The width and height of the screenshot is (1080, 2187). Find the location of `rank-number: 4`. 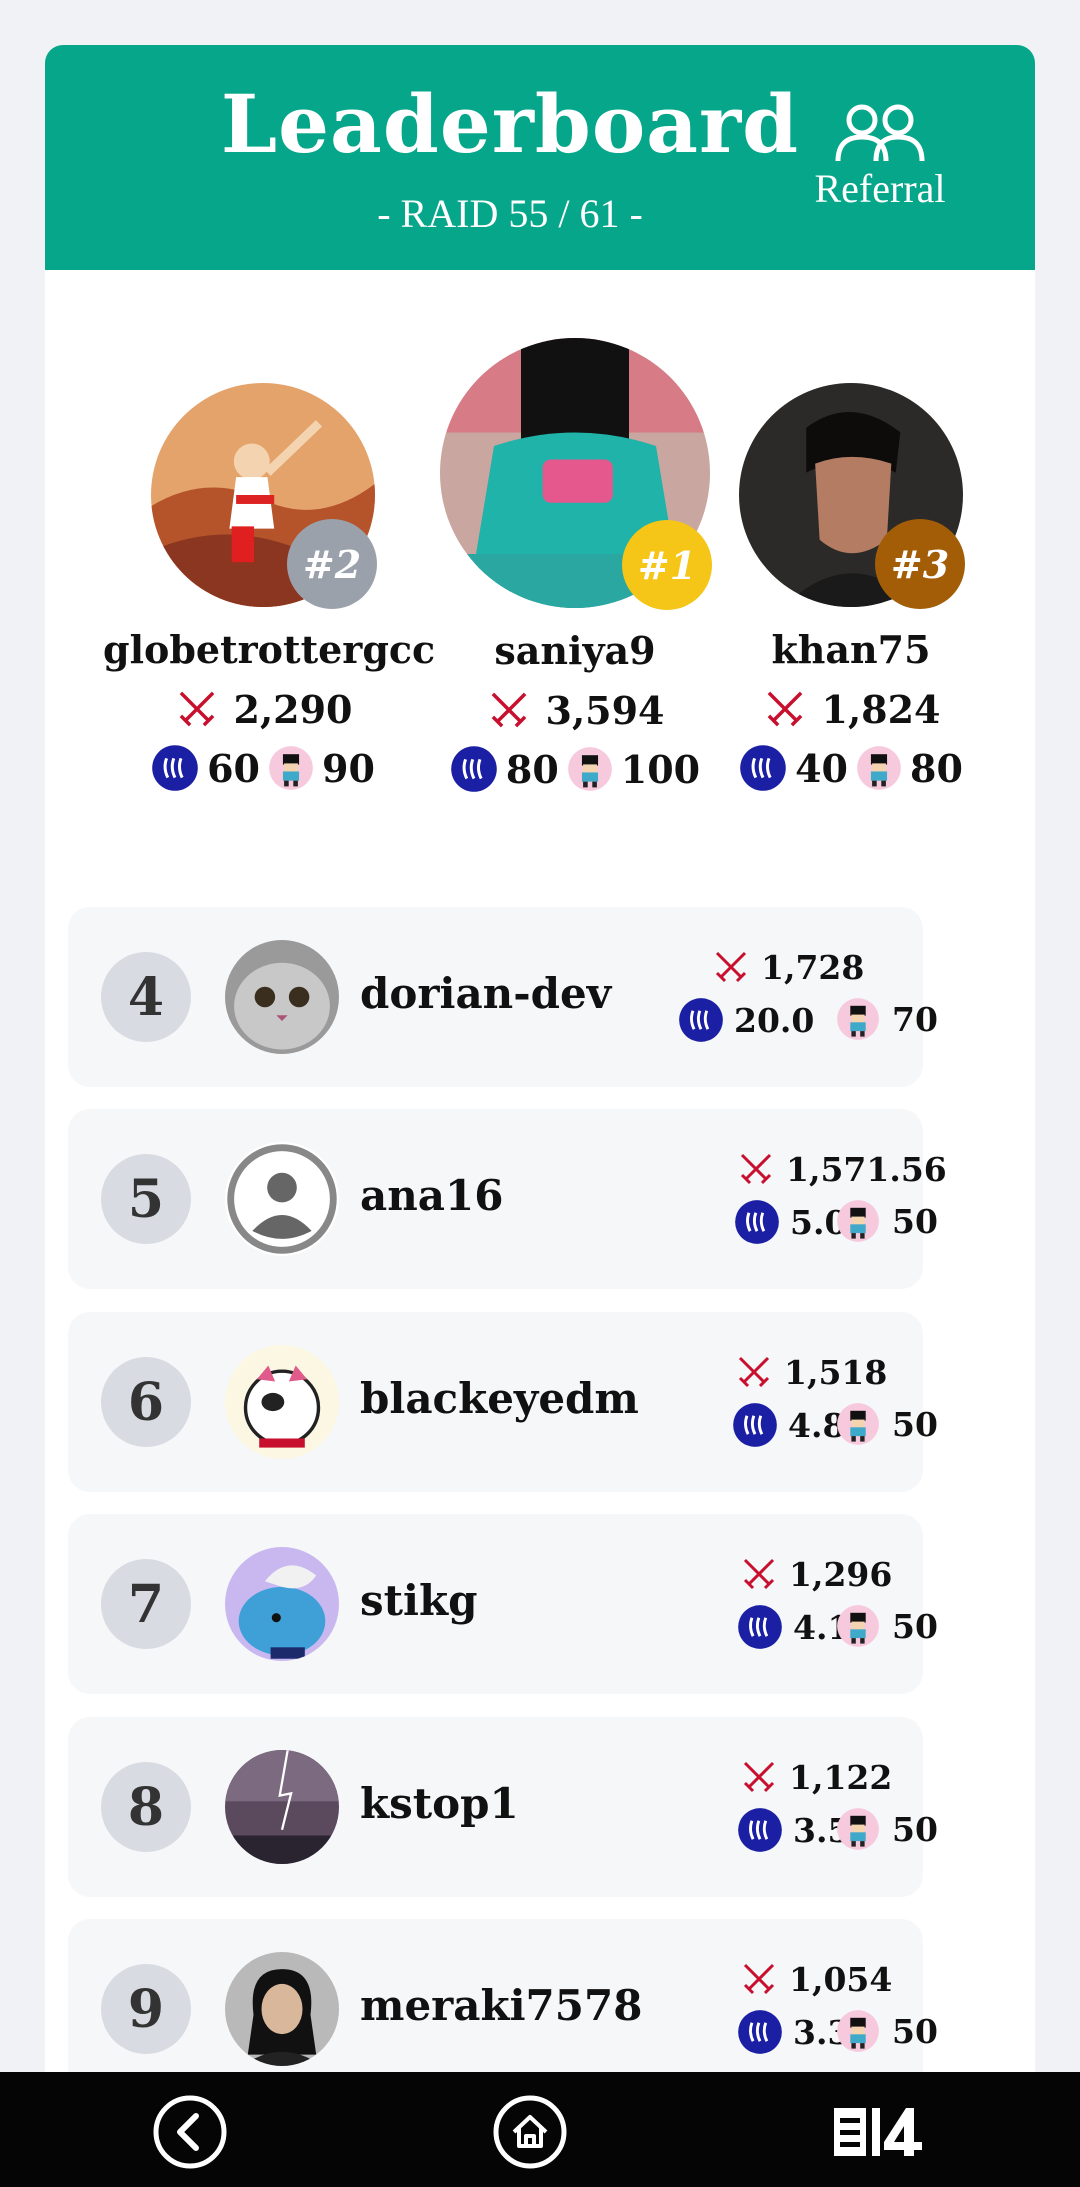

rank-number: 4 is located at coordinates (146, 997).